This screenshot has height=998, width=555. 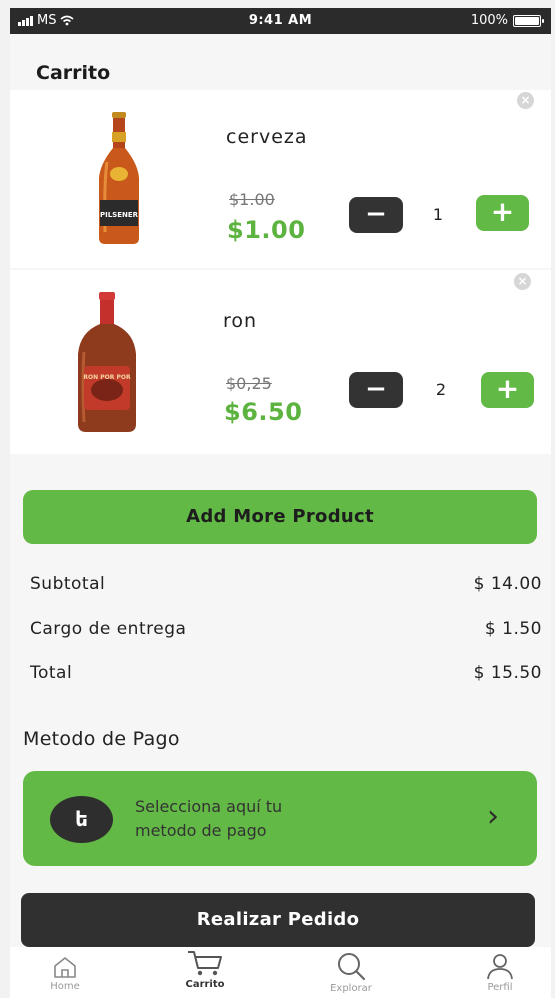 What do you see at coordinates (65, 986) in the screenshot?
I see `tab-label: Home` at bounding box center [65, 986].